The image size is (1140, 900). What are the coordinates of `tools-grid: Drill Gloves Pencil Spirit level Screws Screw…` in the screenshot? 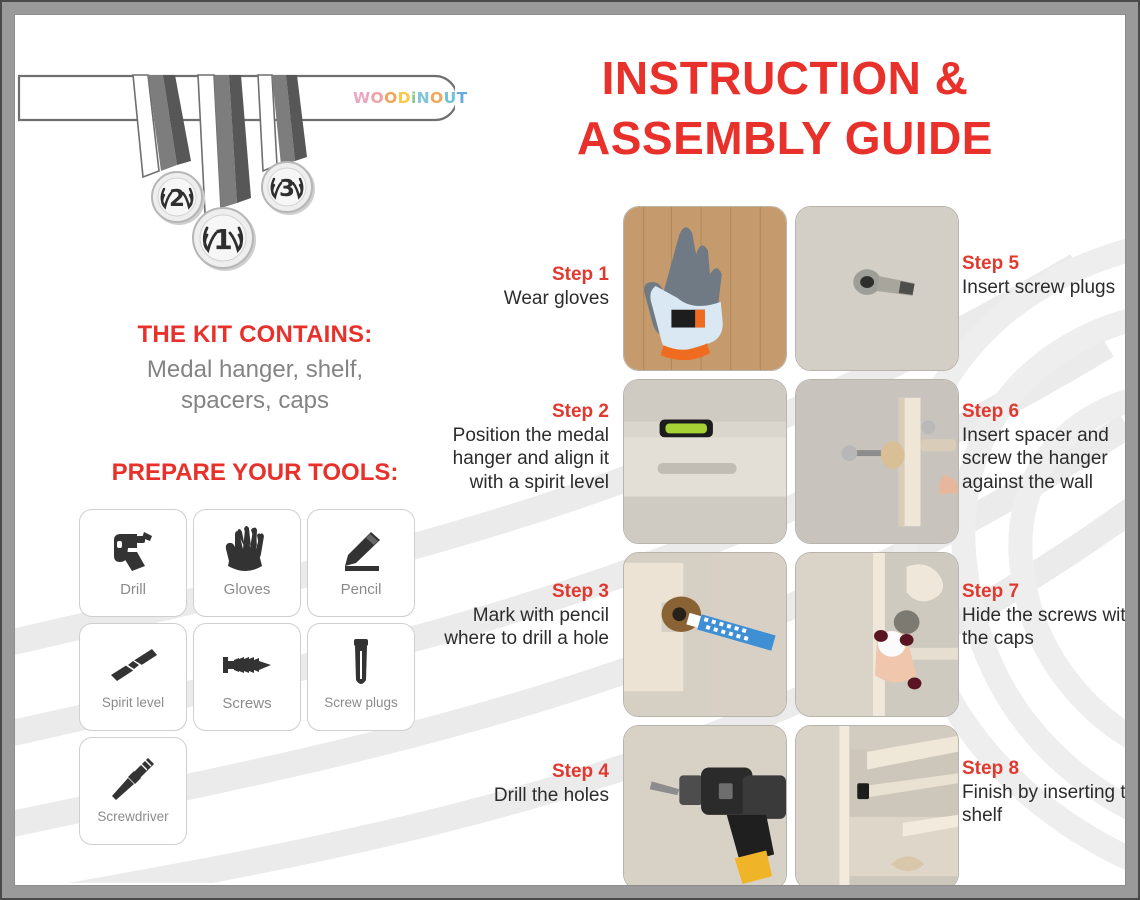 It's located at (251, 677).